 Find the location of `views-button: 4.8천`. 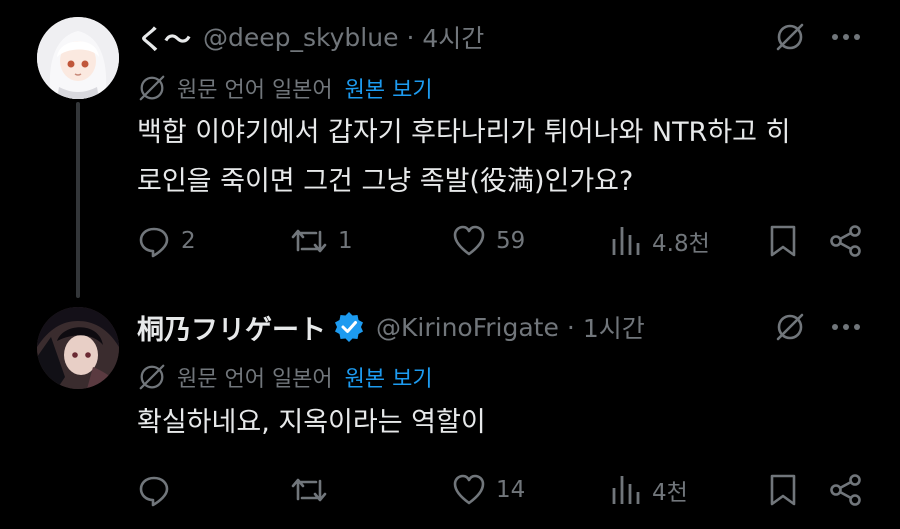

views-button: 4.8천 is located at coordinates (660, 241).